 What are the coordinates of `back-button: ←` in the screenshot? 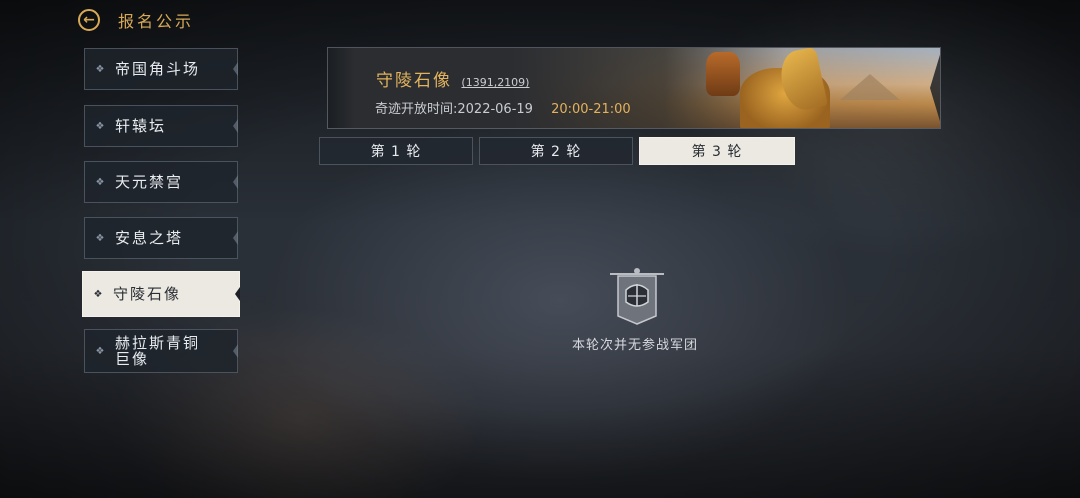 It's located at (89, 20).